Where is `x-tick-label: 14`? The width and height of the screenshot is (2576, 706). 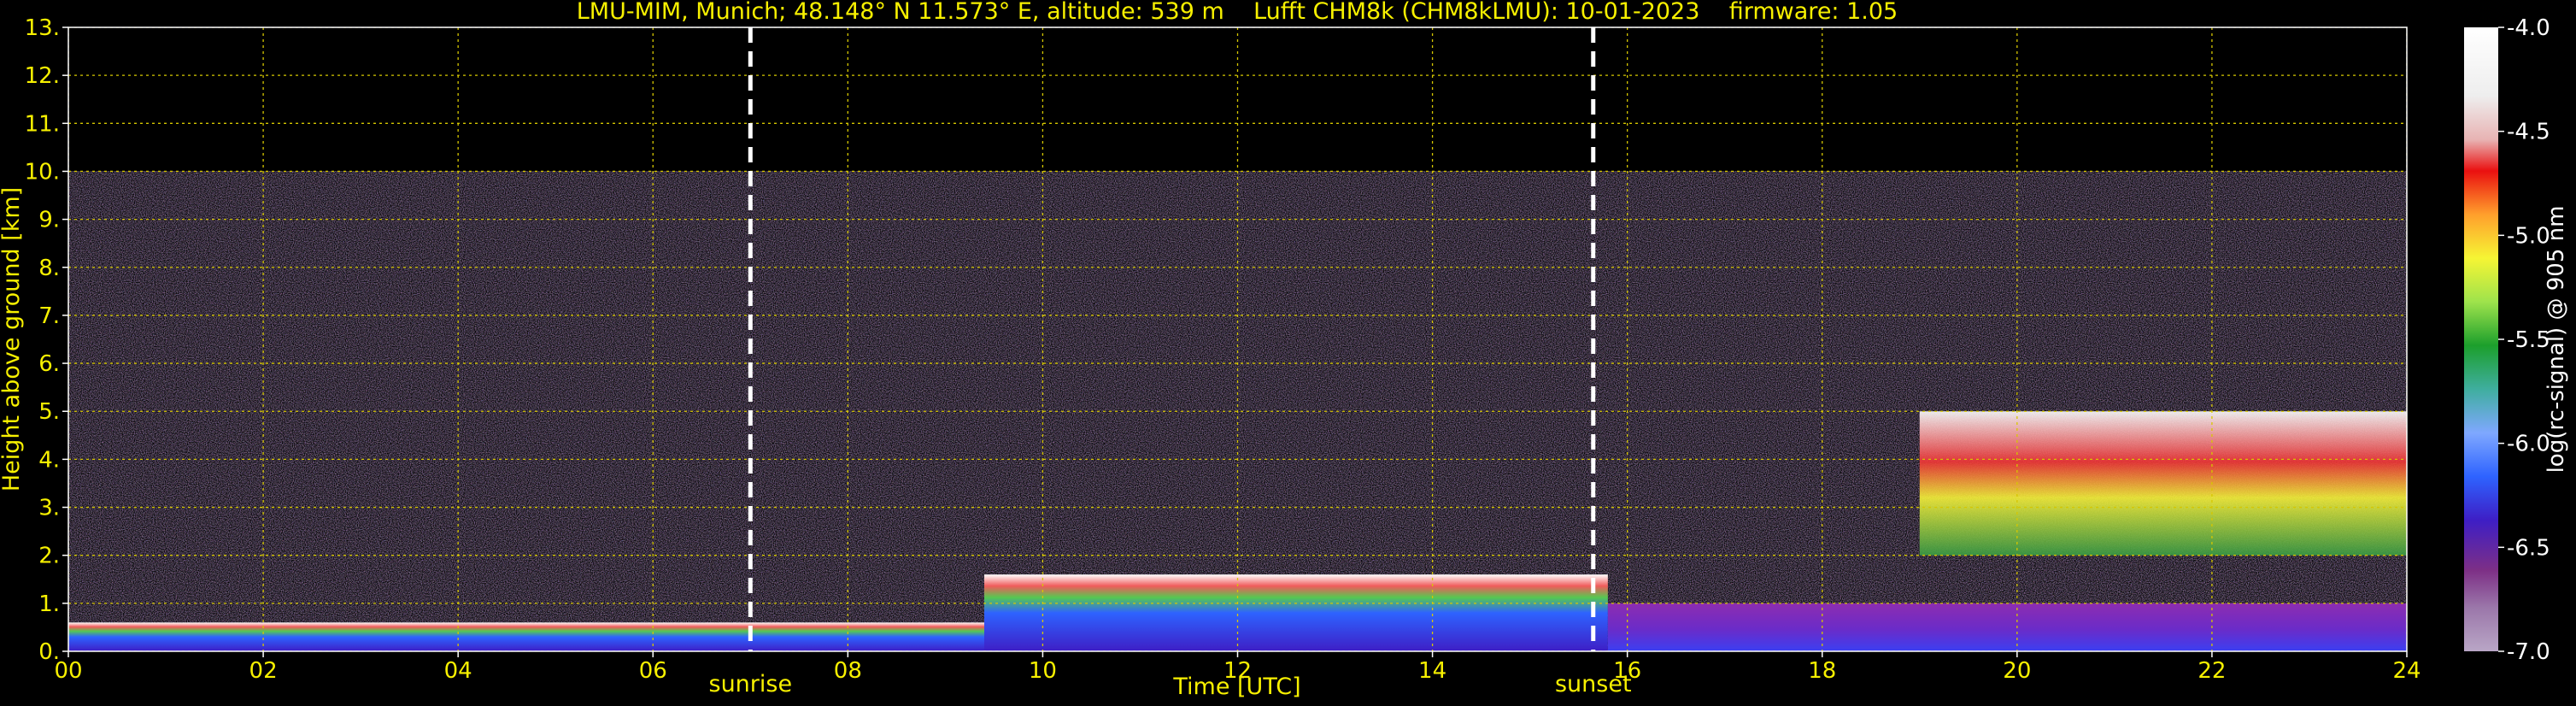
x-tick-label: 14 is located at coordinates (1432, 671).